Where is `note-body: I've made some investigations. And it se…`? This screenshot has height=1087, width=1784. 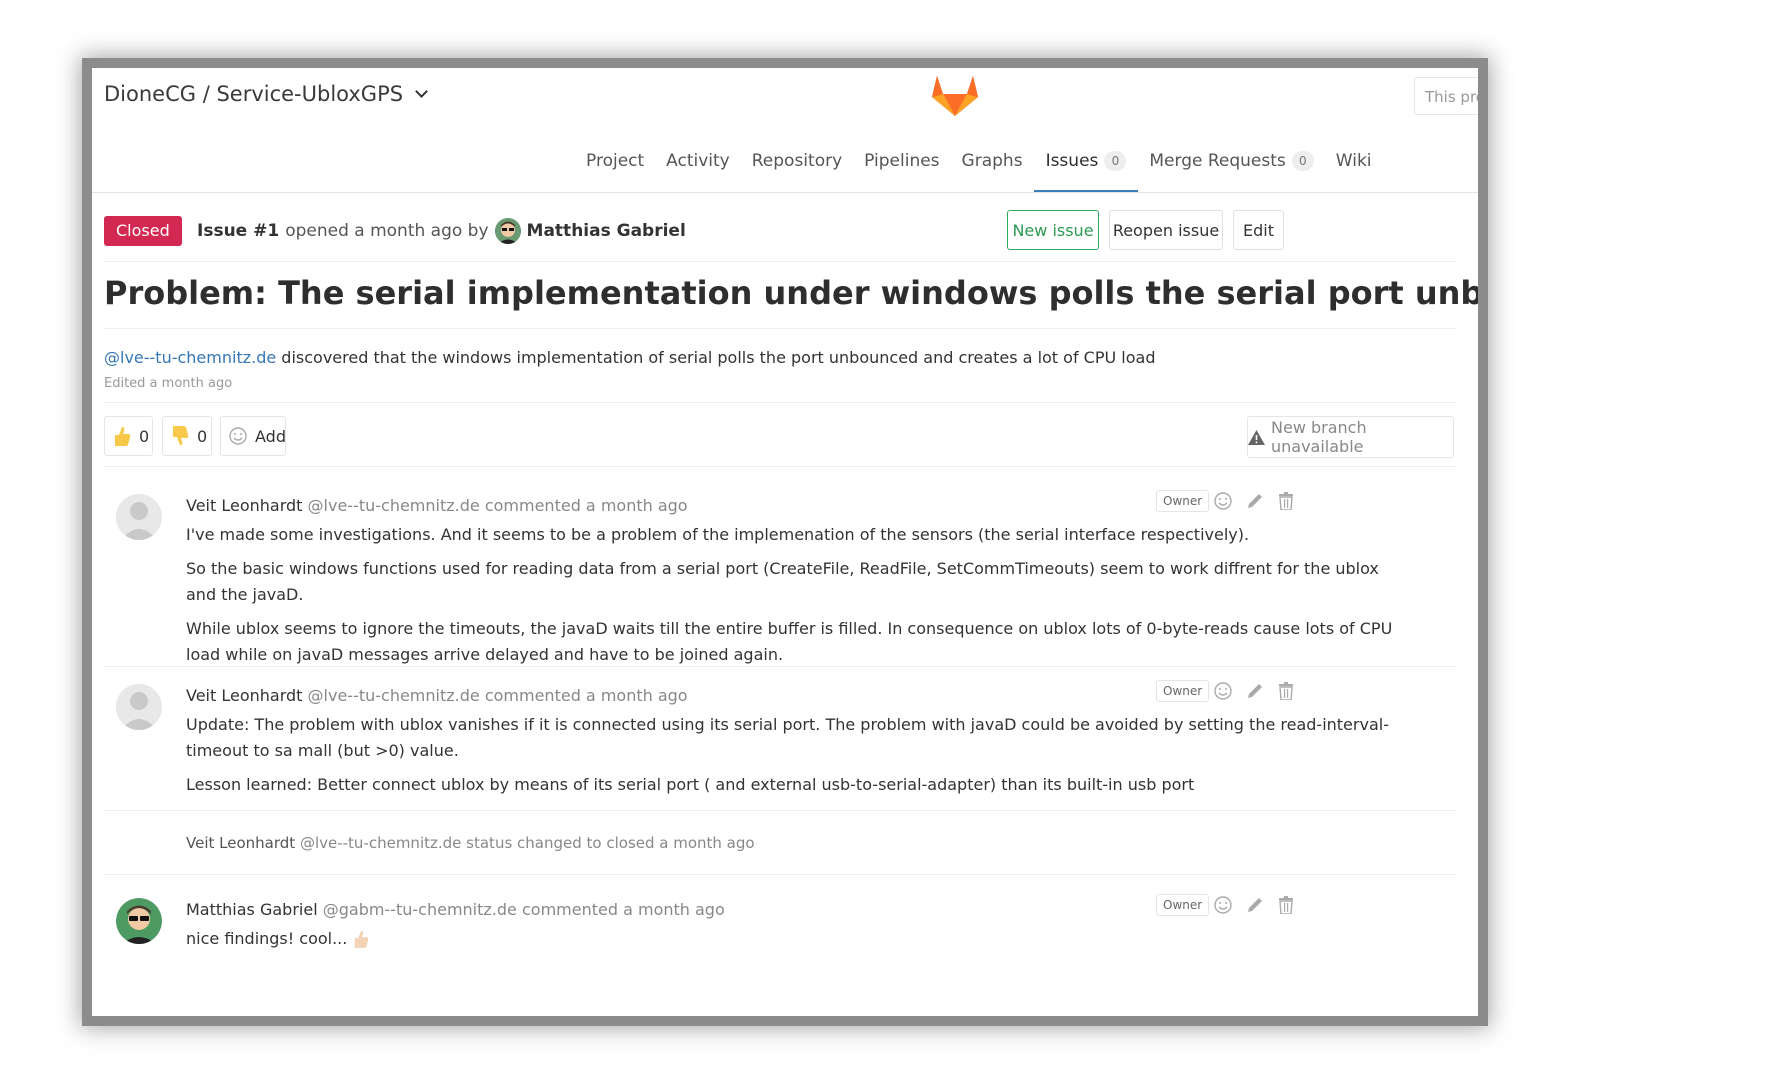
note-body: I've made some investigations. And it se… is located at coordinates (796, 599).